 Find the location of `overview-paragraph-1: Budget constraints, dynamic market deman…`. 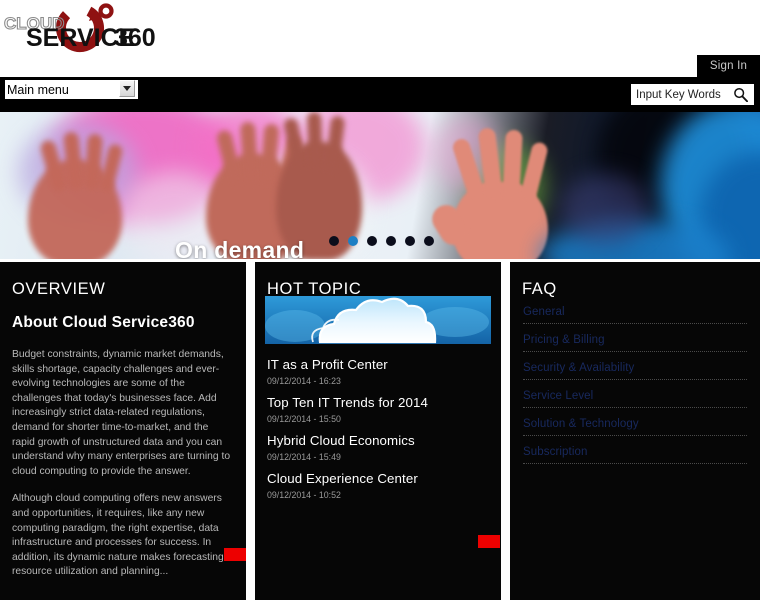

overview-paragraph-1: Budget constraints, dynamic market deman… is located at coordinates (121, 413).